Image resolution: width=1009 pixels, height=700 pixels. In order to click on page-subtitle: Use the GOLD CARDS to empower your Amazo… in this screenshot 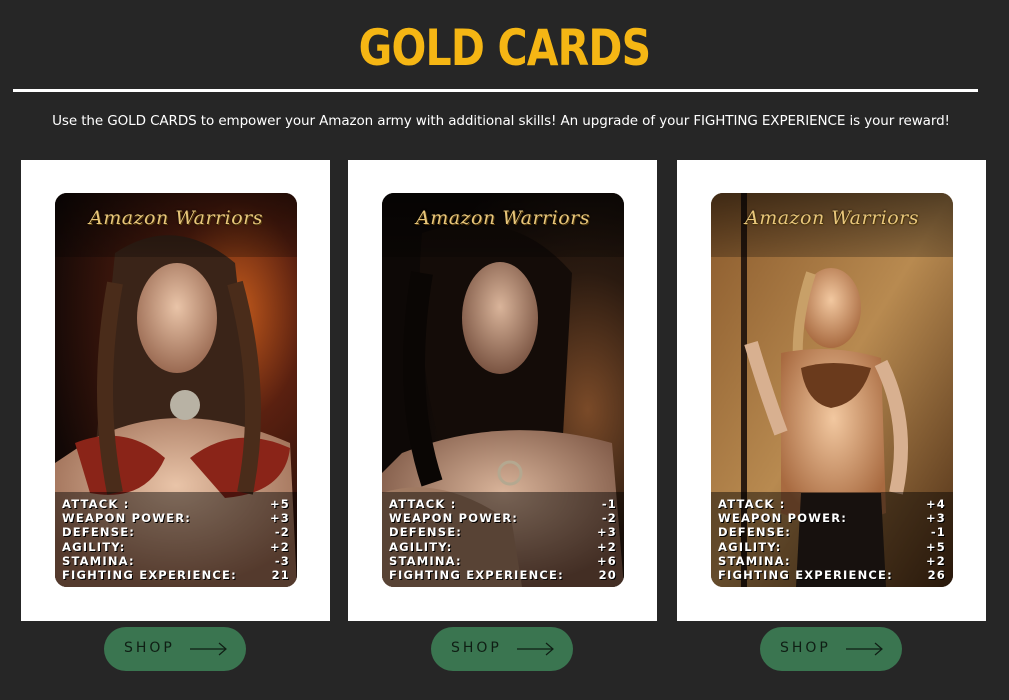, I will do `click(501, 121)`.